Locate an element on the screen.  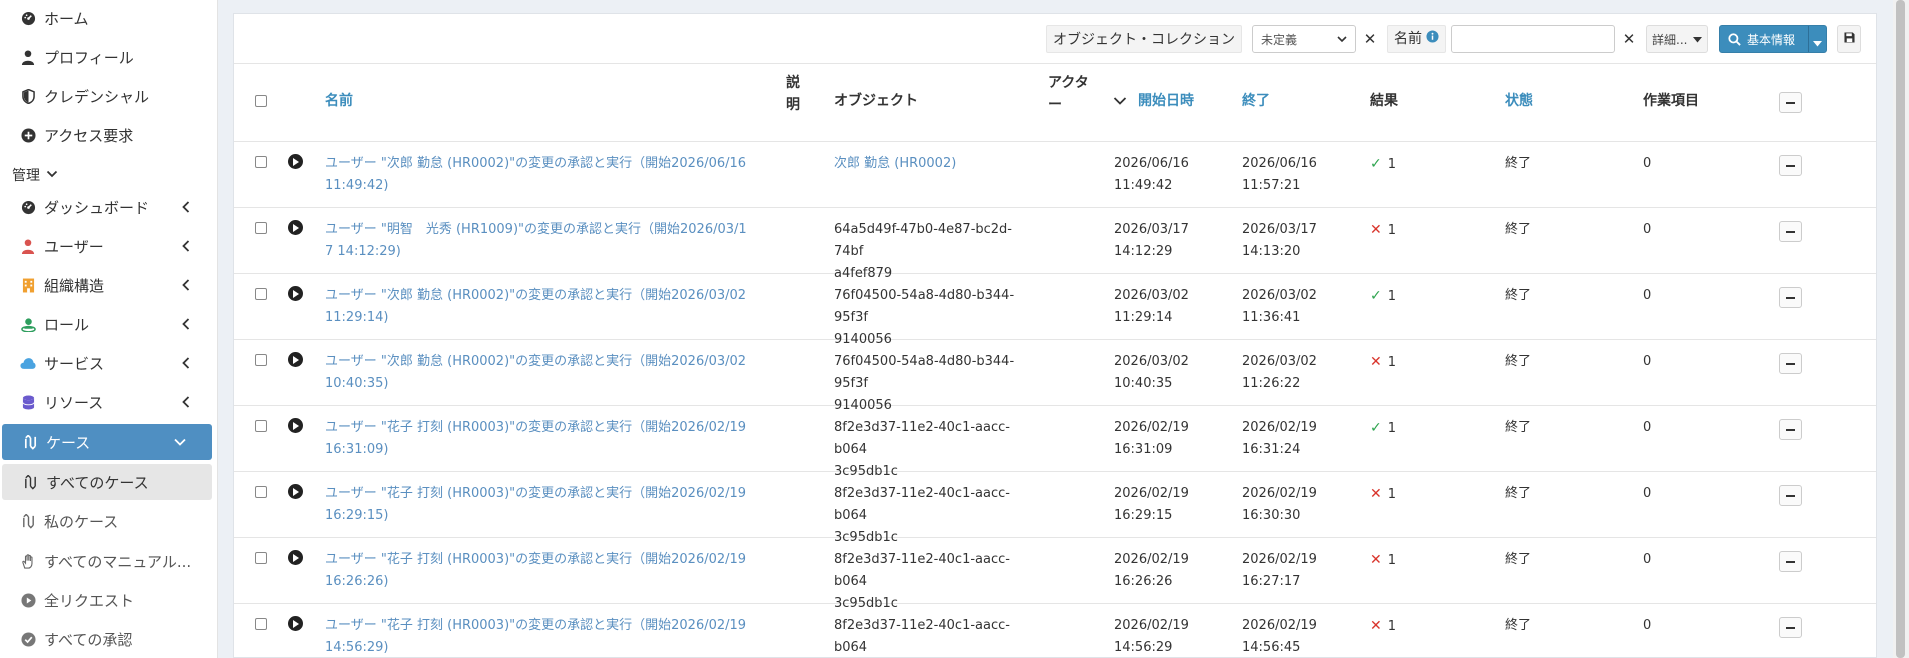
sidebar-item-all-approvals: すべての承認 is located at coordinates (109, 639).